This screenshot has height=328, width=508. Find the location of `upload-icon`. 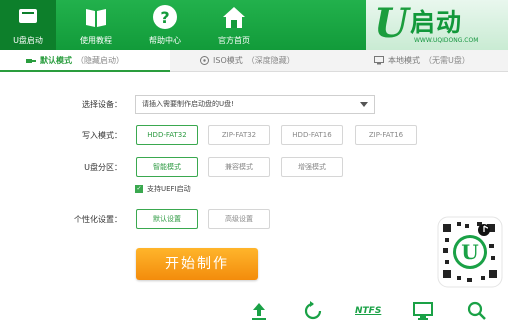

upload-icon is located at coordinates (259, 311).